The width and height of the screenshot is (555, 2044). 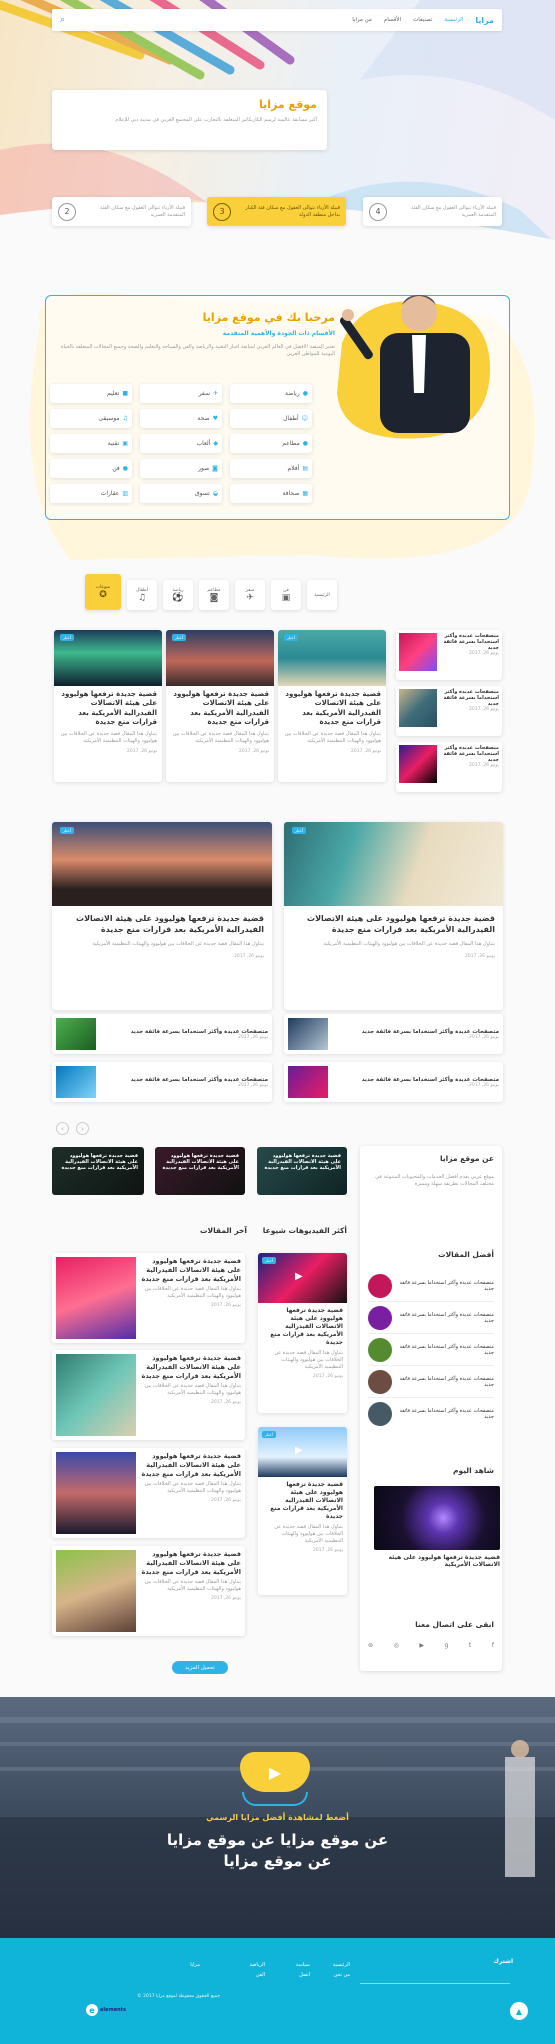 I want to click on tab-art: فن ▣, so click(x=286, y=595).